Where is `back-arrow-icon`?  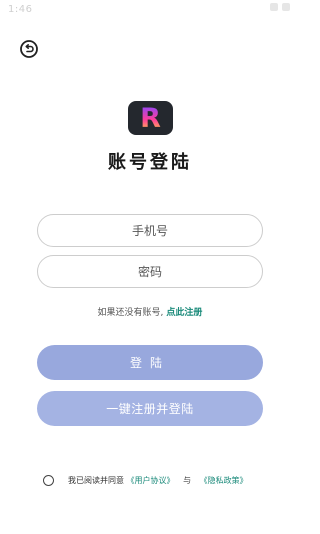
back-arrow-icon is located at coordinates (29, 49).